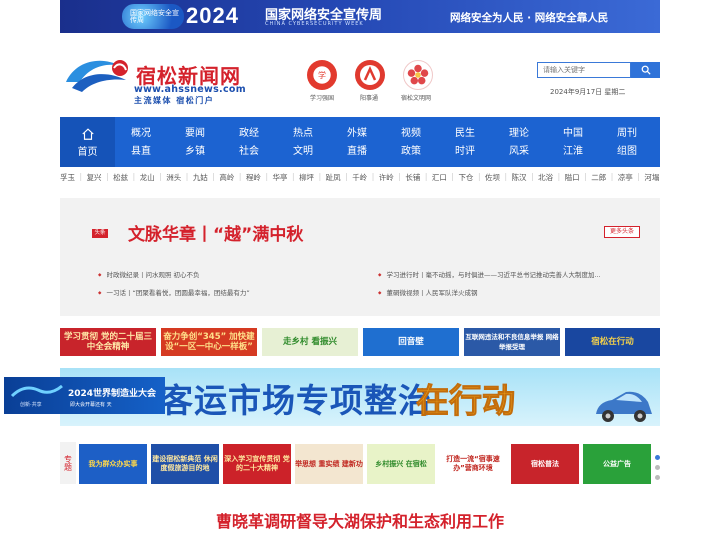 Image resolution: width=720 pixels, height=540 pixels. Describe the element at coordinates (91, 405) in the screenshot. I see `float-ad-countdown: 即大会开幕还有 天` at that location.